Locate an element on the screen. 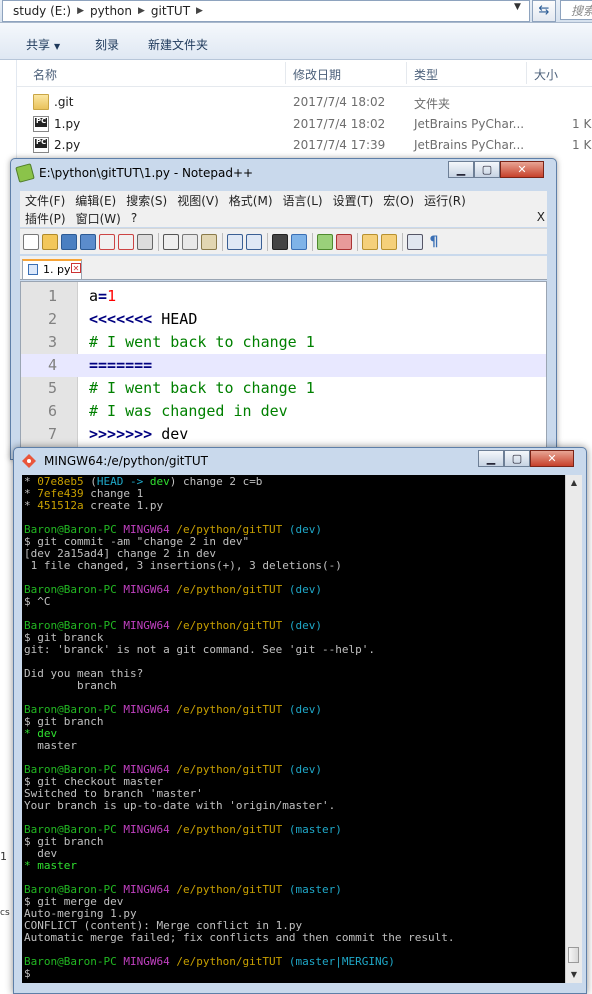  breadcrumb-python: python is located at coordinates (111, 11).